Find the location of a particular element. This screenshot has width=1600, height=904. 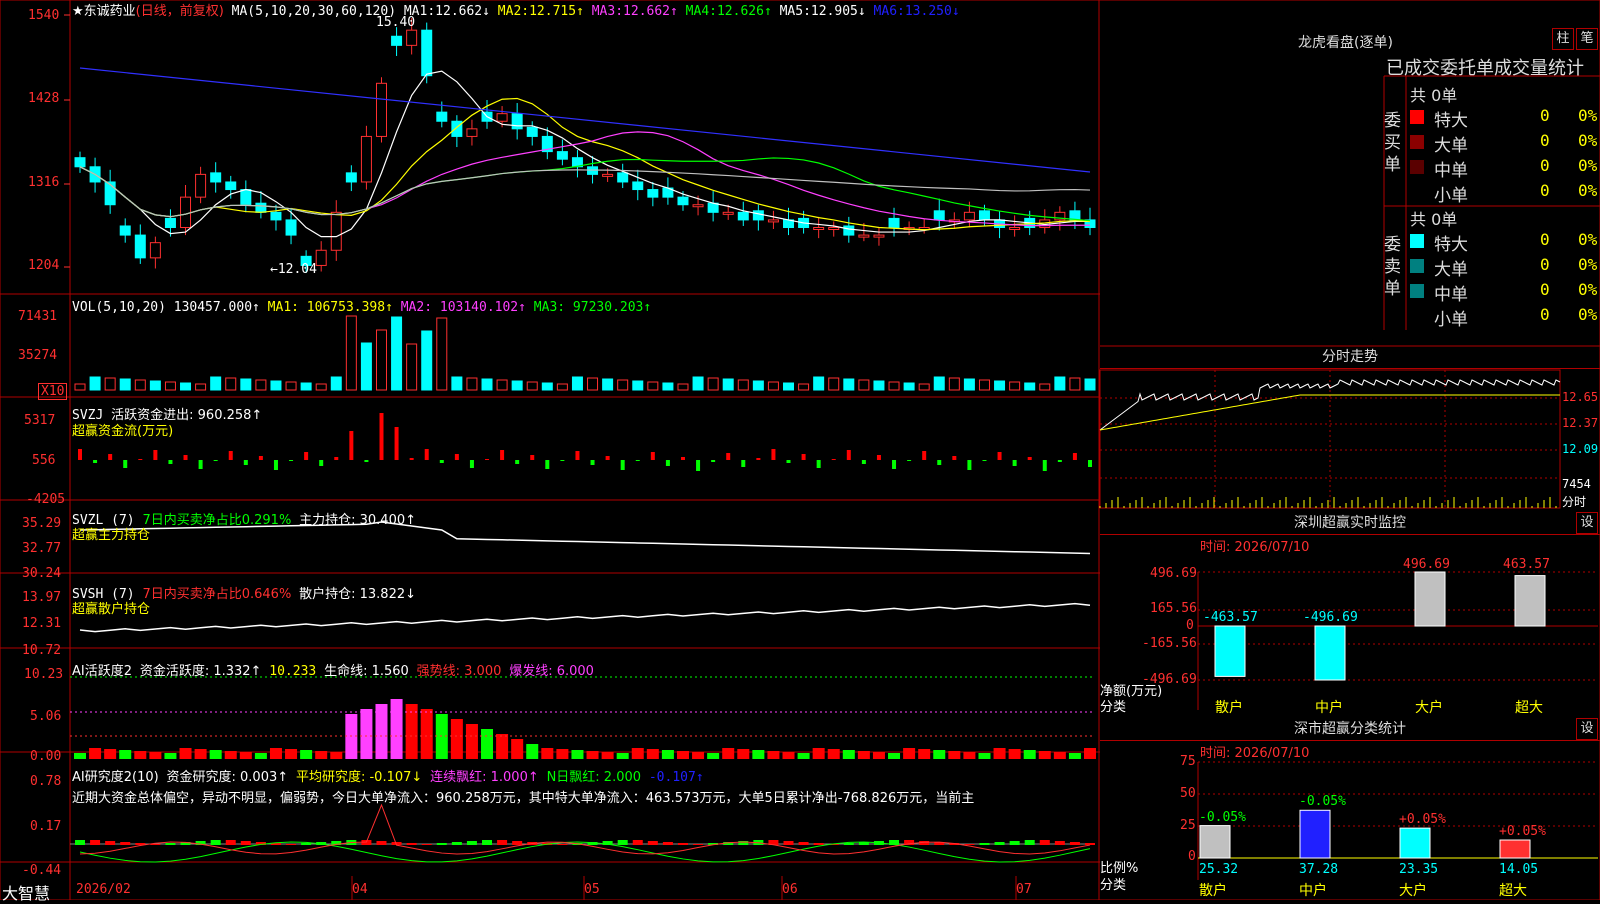

svzl-sub: 超赢主力持仓 is located at coordinates (111, 535).